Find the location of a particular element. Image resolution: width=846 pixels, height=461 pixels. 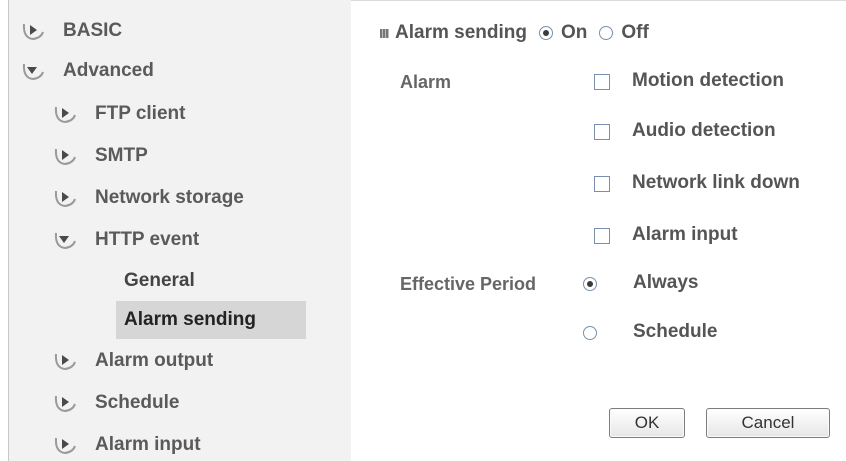

ok-button: OK is located at coordinates (647, 423).